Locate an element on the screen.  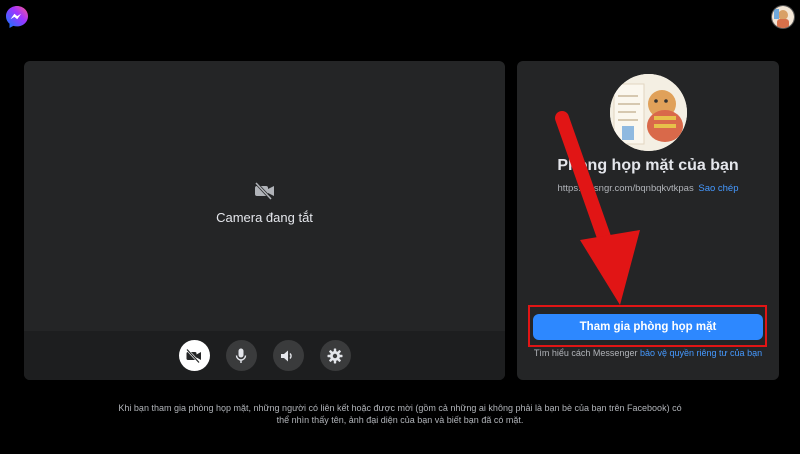
red-arrow-annotation is located at coordinates (597, 208).